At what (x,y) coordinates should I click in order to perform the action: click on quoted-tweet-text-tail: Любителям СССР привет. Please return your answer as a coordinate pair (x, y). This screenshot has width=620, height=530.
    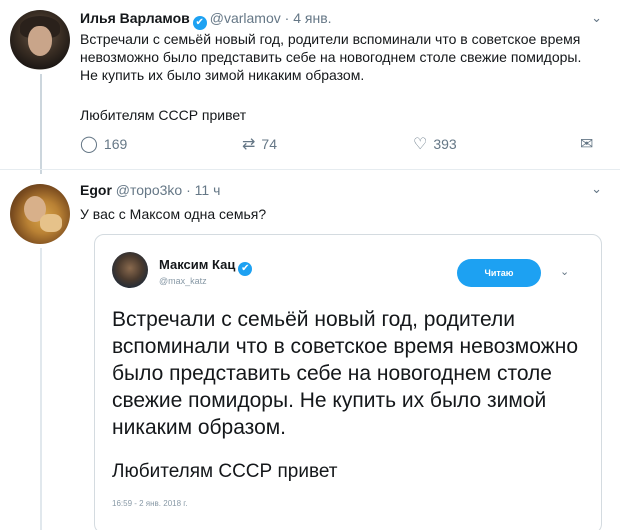
    Looking at the image, I should click on (225, 471).